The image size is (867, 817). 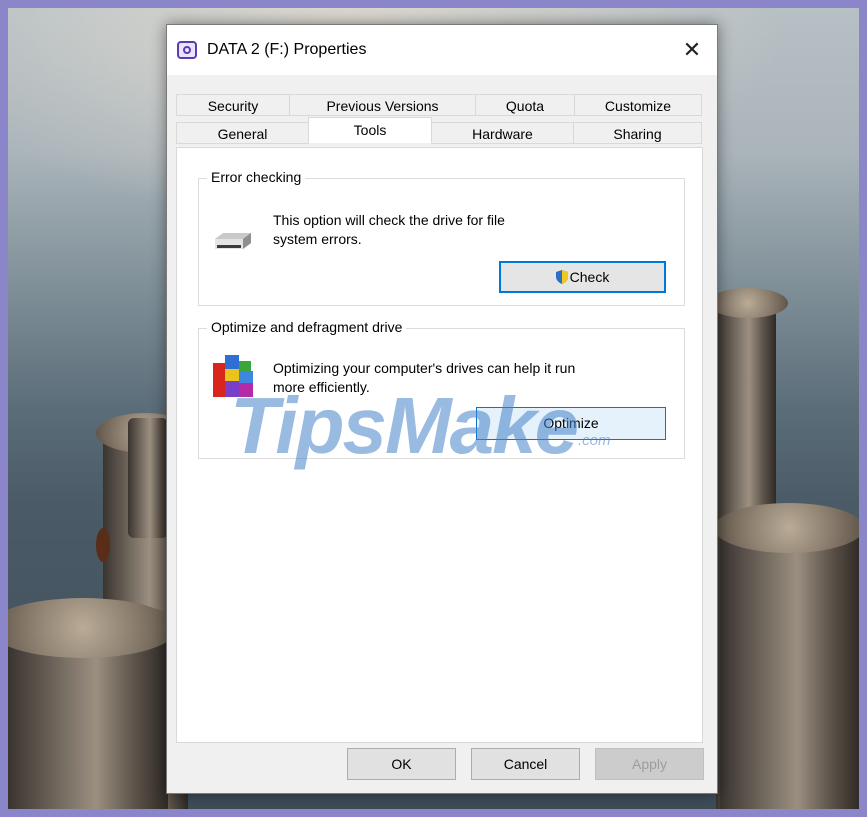 I want to click on check-button-label: Check, so click(x=589, y=277).